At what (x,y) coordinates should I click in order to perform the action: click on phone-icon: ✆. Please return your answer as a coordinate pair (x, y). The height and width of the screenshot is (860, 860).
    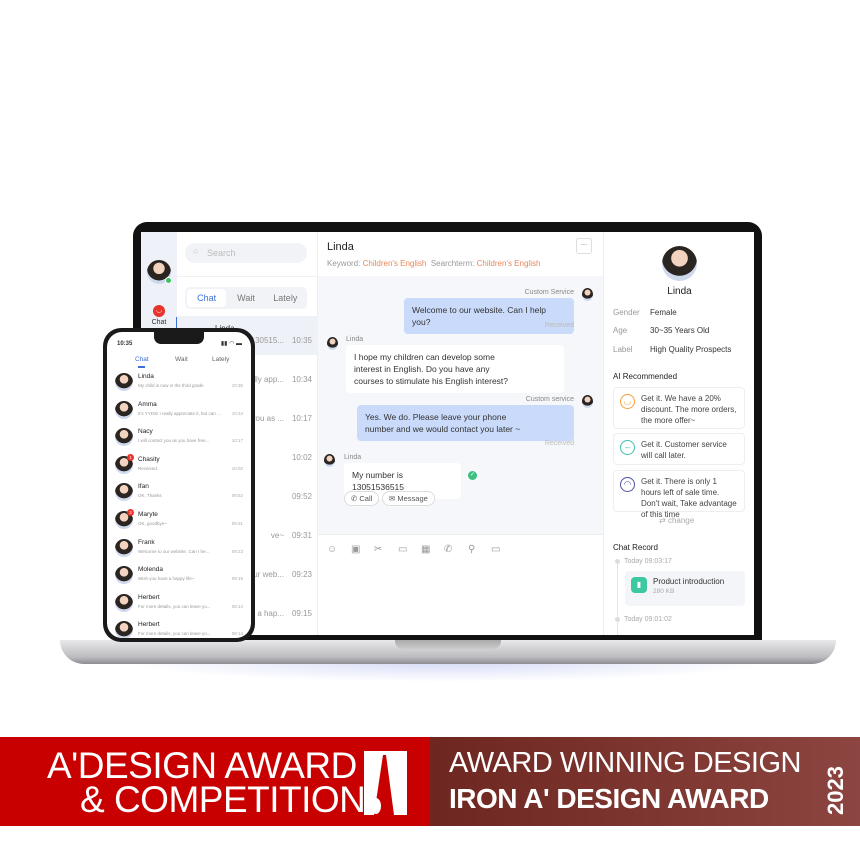
    Looking at the image, I should click on (448, 549).